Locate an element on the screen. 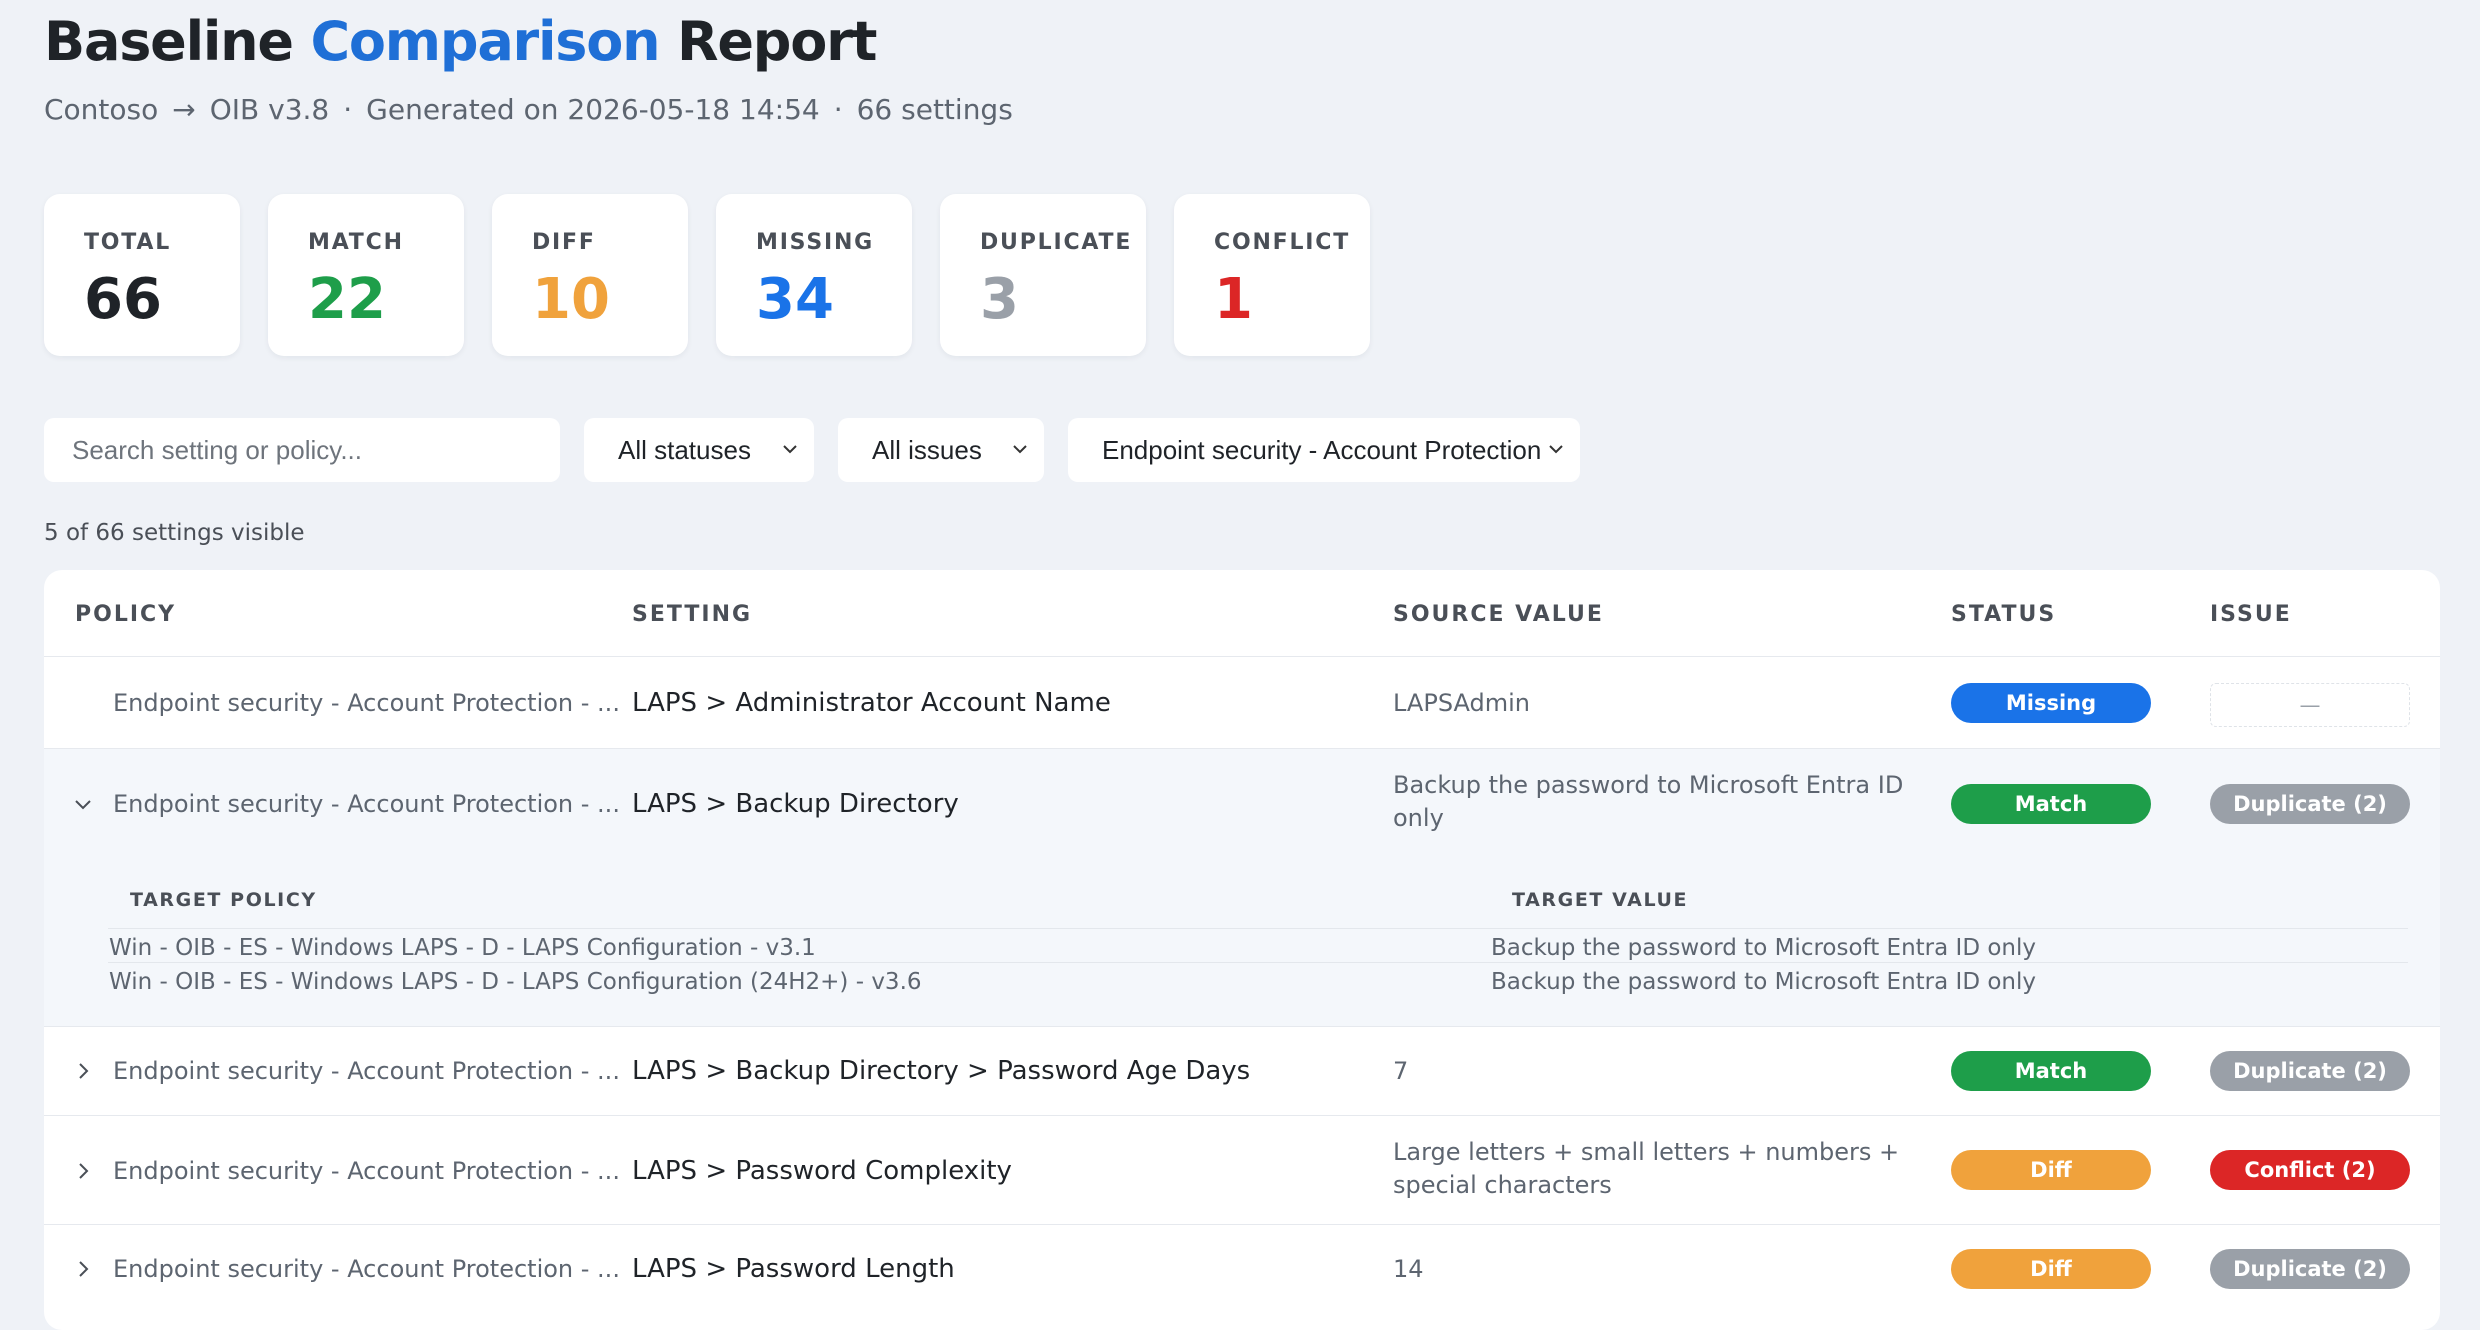 The image size is (2480, 1330). visible-count: 5 of 66 settings visible is located at coordinates (174, 533).